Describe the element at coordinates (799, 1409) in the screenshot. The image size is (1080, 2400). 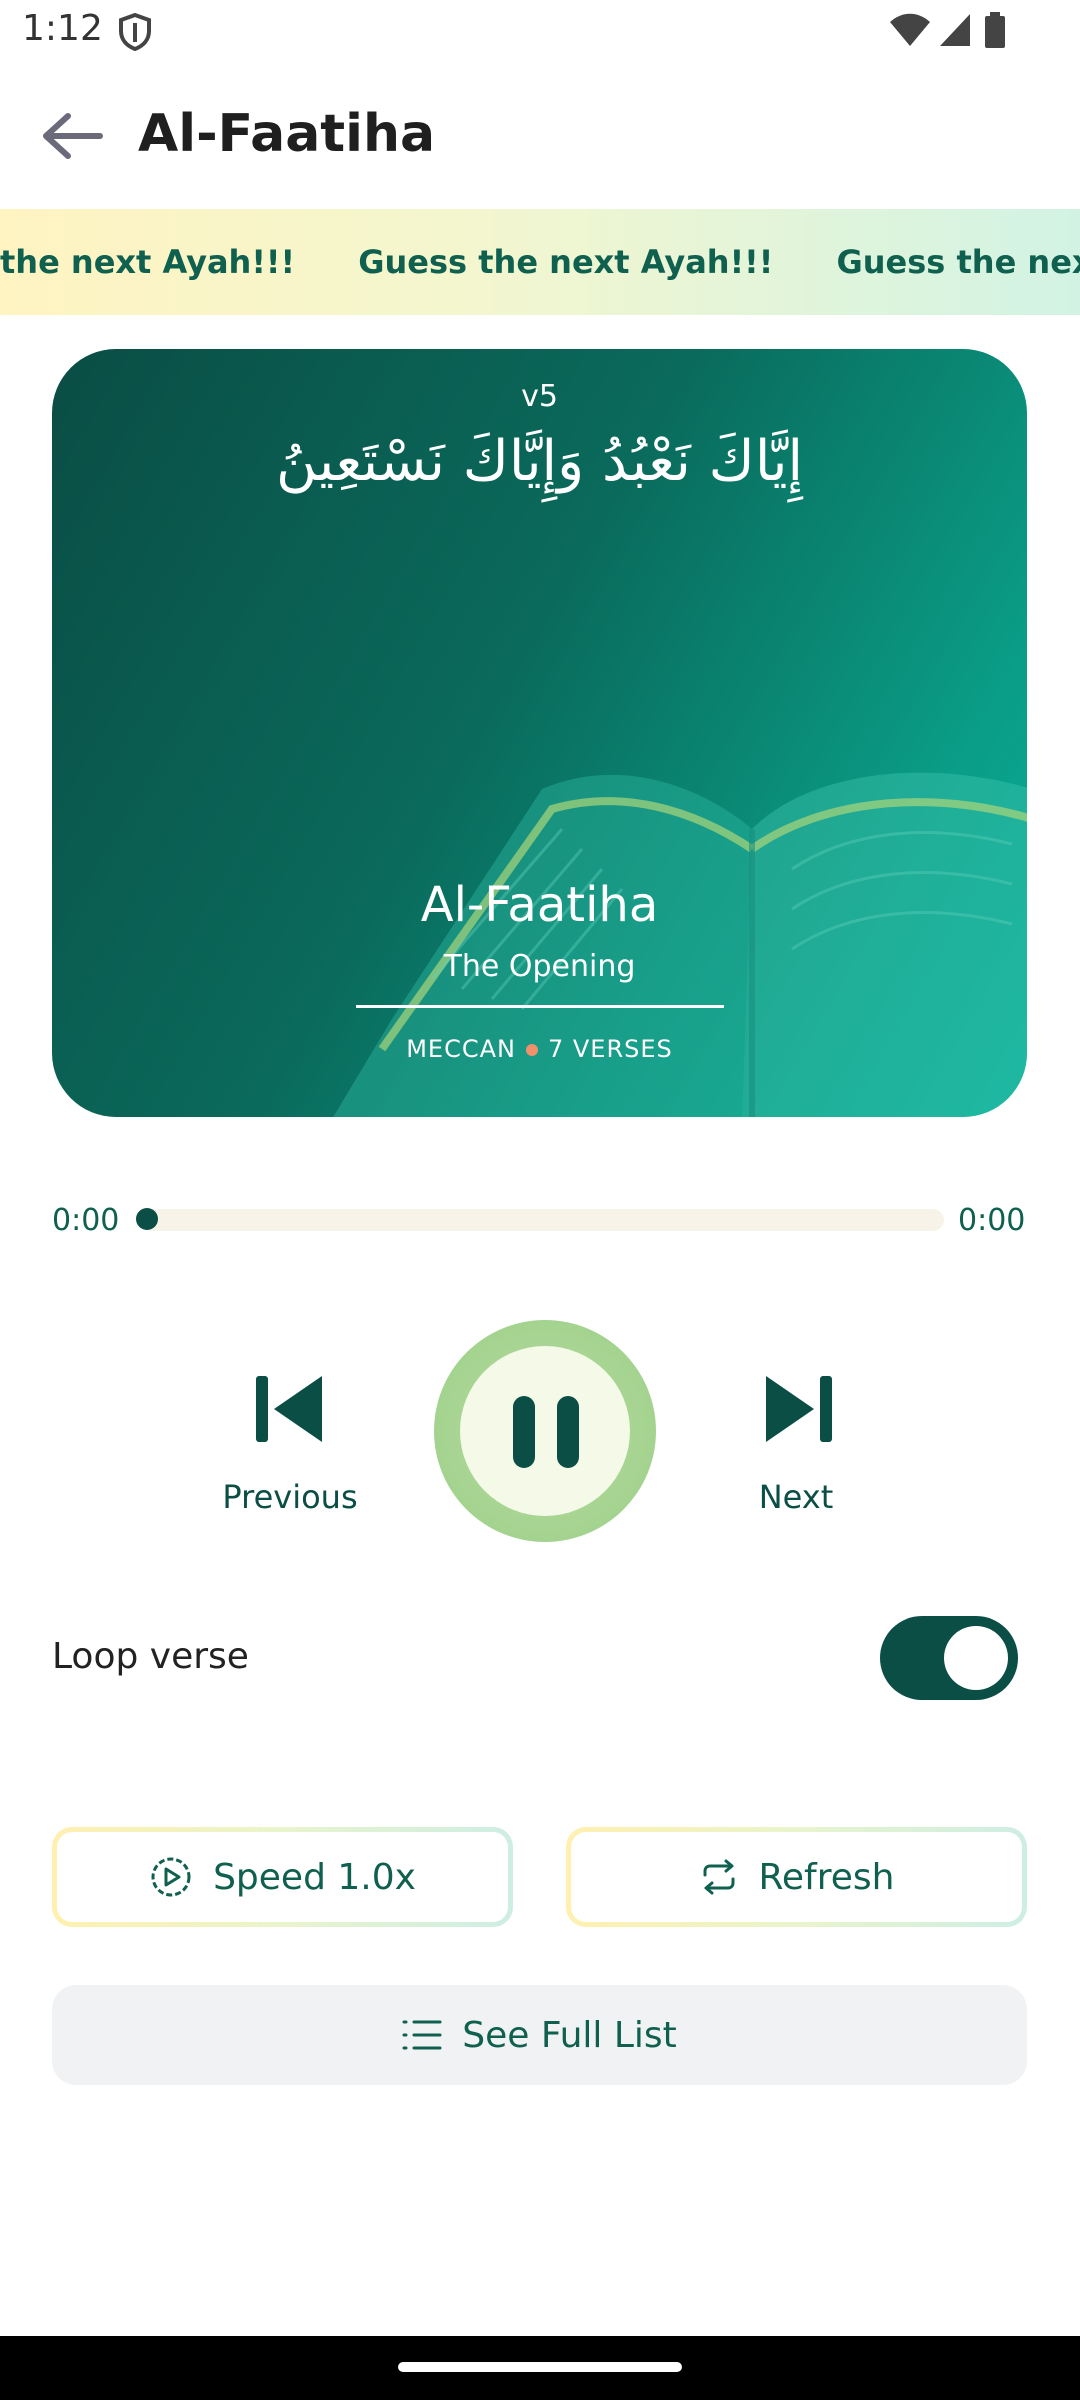
I see `skip-next-icon` at that location.